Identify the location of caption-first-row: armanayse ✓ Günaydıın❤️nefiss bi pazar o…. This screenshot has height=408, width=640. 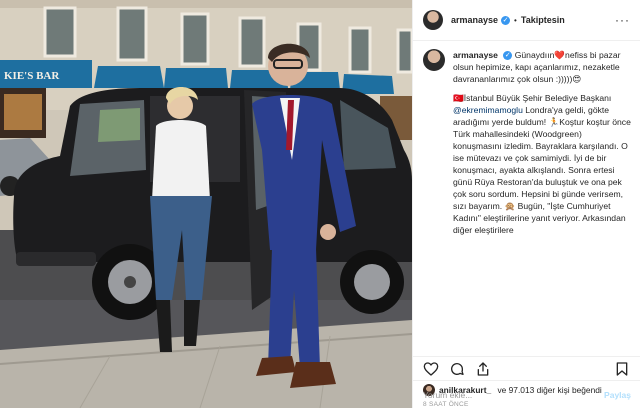
(526, 67).